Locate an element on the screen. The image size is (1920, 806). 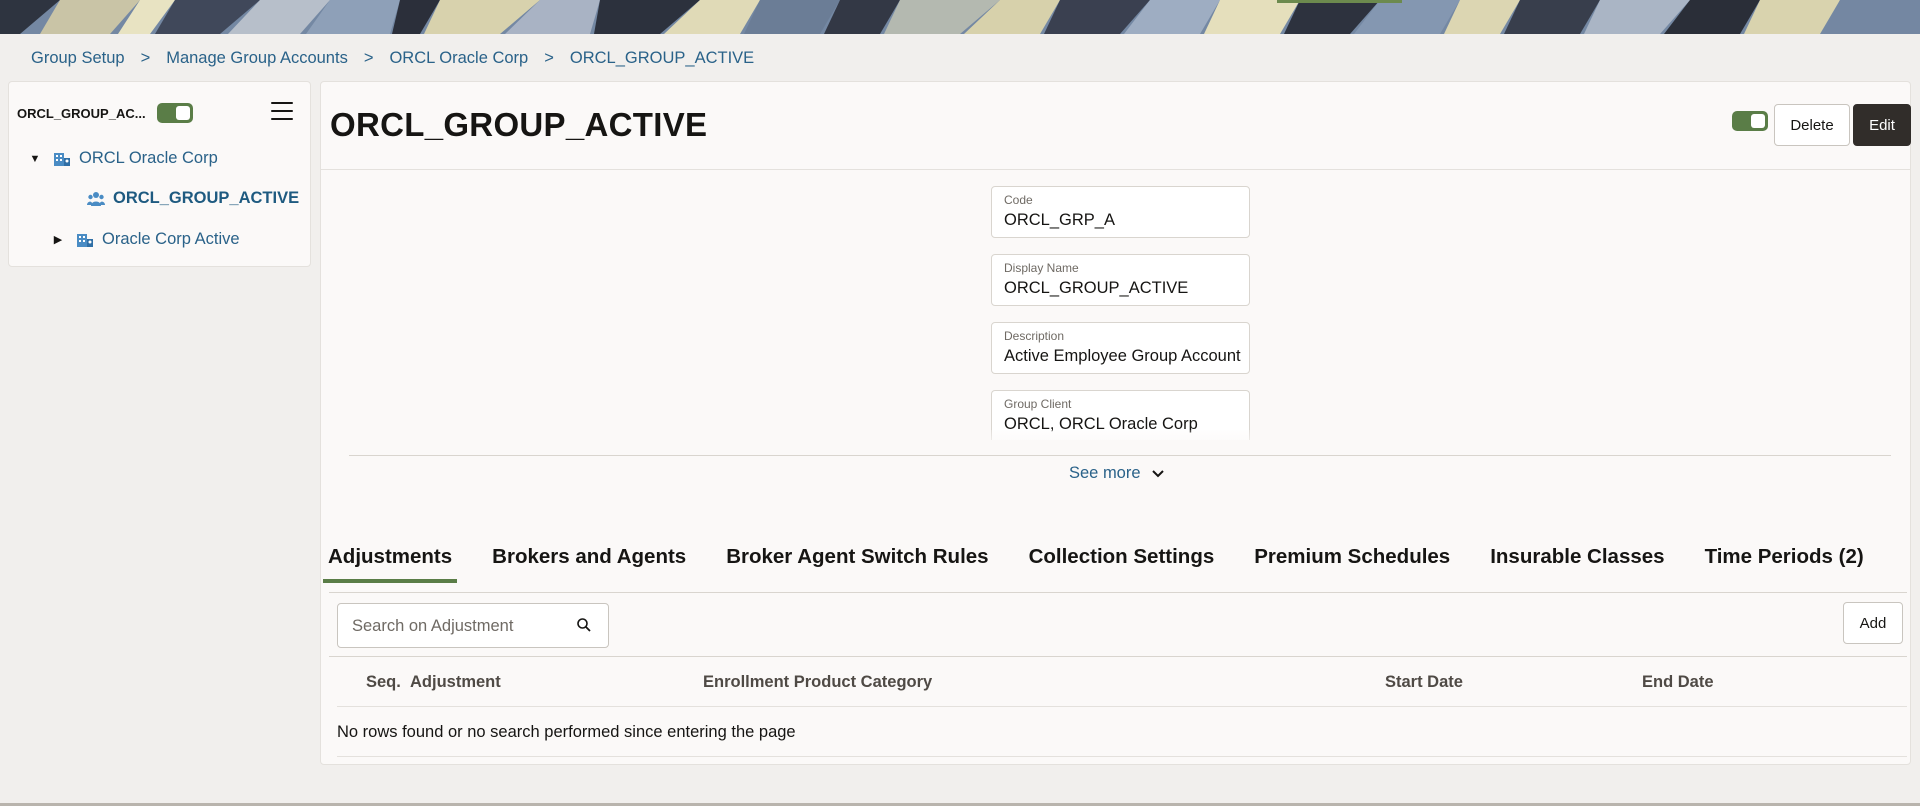
tree-active-toggle is located at coordinates (175, 113).